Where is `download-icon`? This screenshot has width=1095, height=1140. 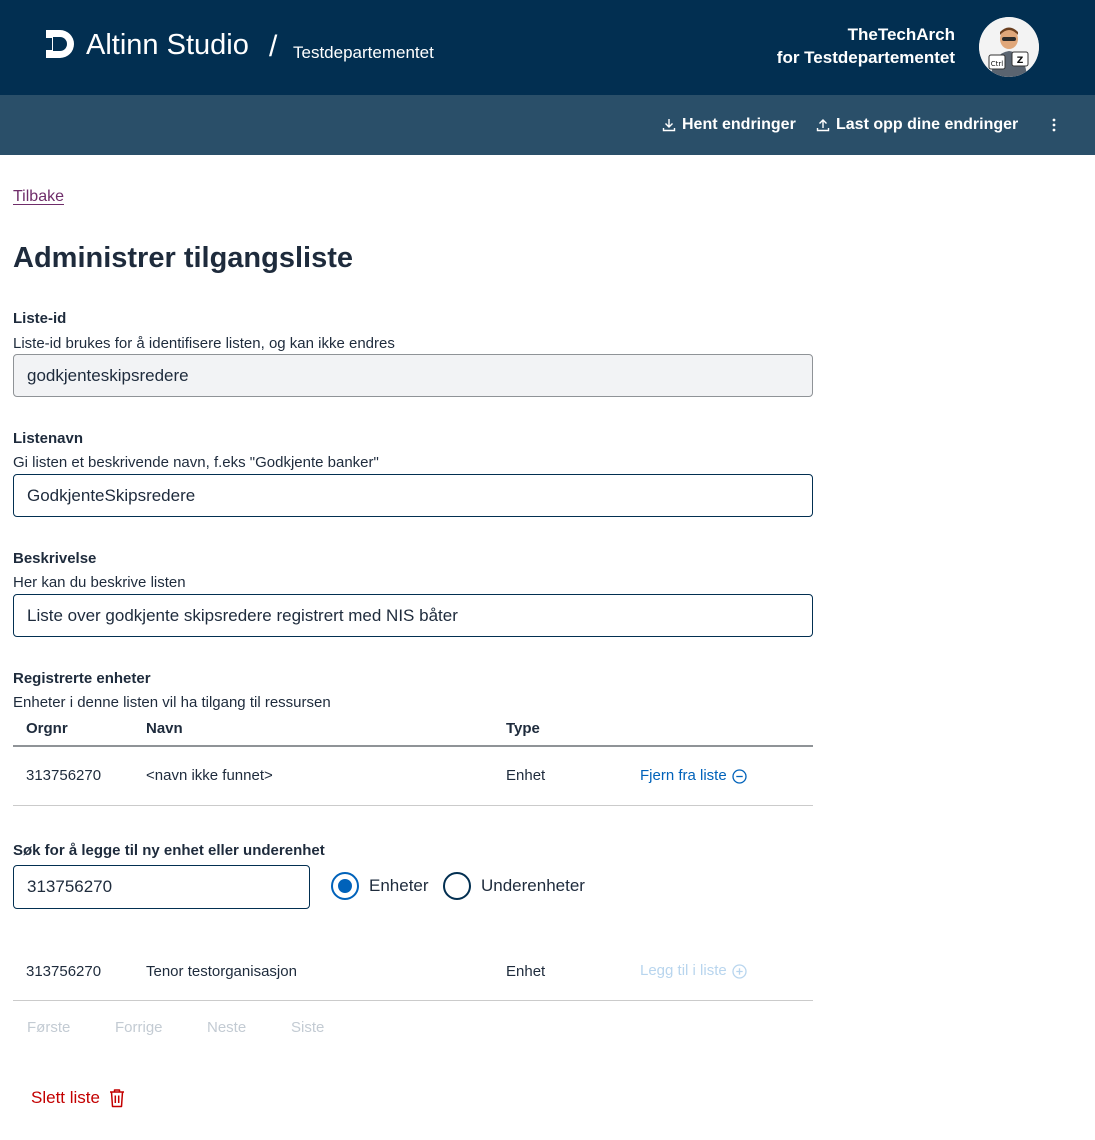
download-icon is located at coordinates (669, 125).